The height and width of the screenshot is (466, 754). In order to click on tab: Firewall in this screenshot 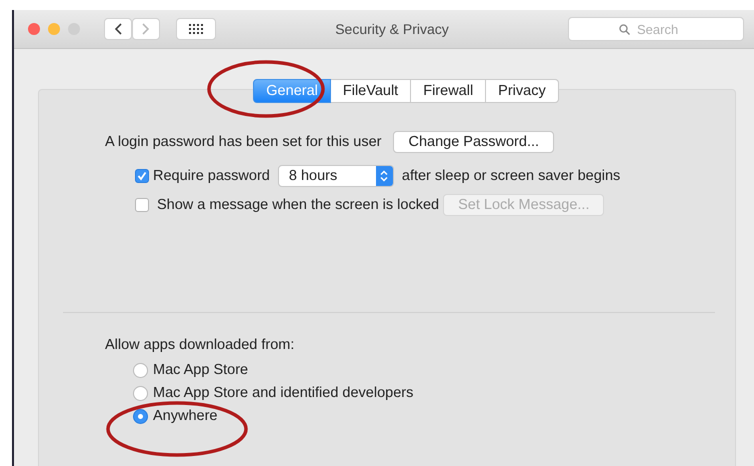, I will do `click(448, 91)`.